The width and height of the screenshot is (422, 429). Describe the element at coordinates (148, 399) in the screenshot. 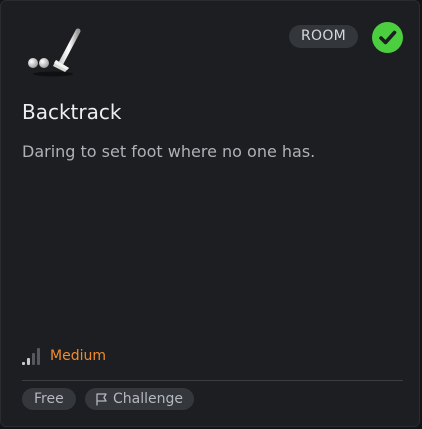

I see `tag-label: Challenge` at that location.